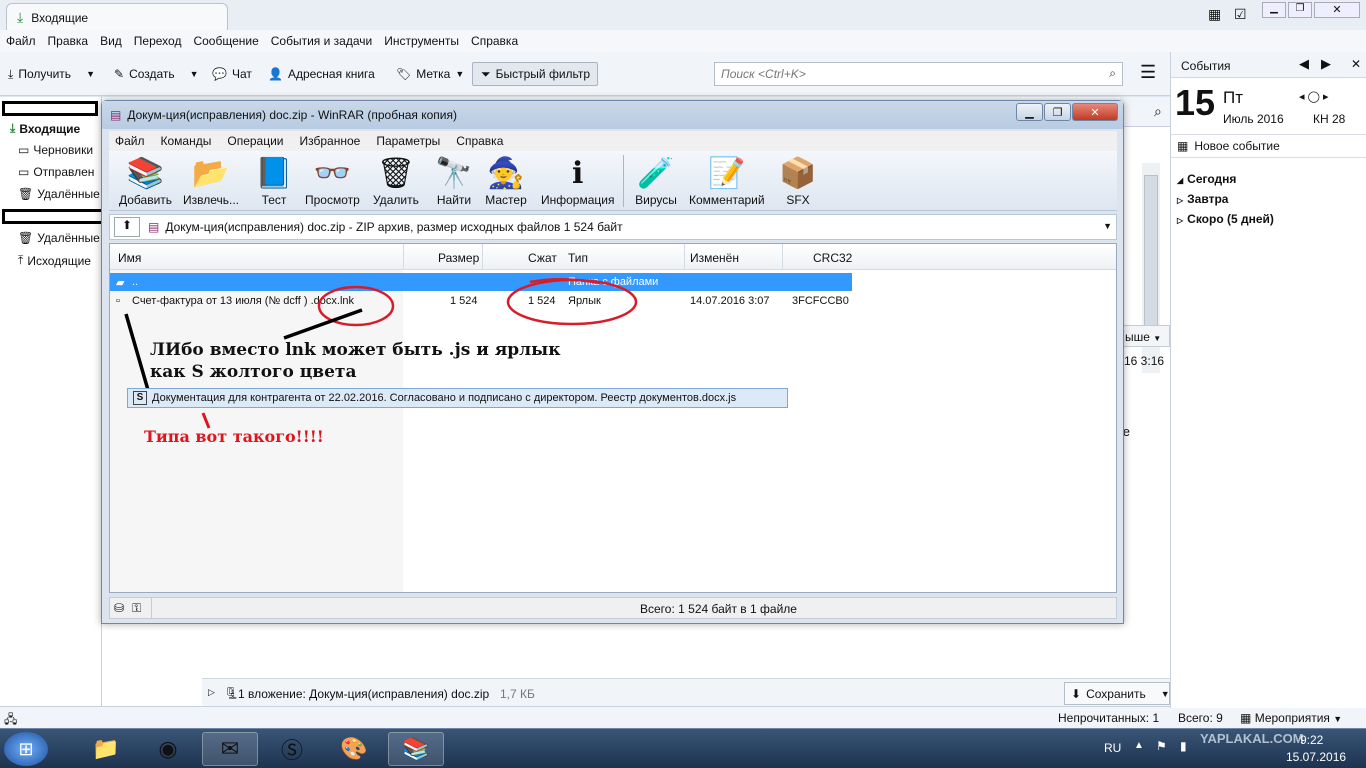 The height and width of the screenshot is (768, 1366). I want to click on clock-date: 15.07.2016, so click(1316, 757).